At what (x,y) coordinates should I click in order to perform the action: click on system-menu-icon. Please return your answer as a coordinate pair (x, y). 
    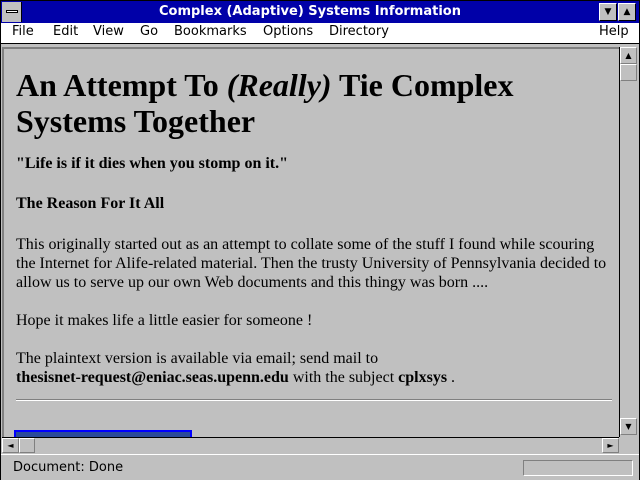
    Looking at the image, I should click on (12, 12).